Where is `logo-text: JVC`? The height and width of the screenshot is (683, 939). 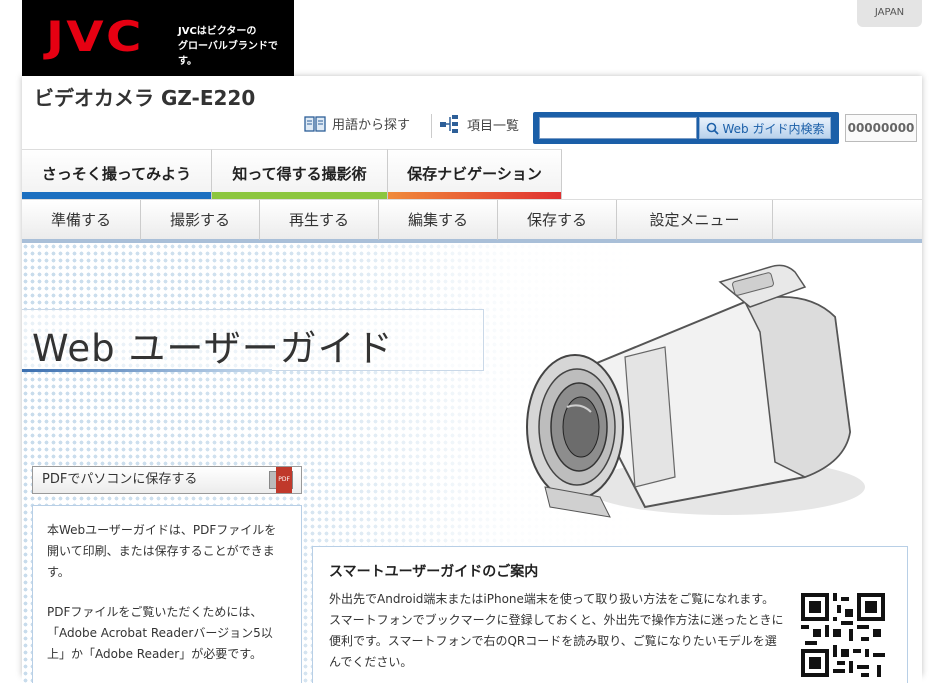 logo-text: JVC is located at coordinates (95, 36).